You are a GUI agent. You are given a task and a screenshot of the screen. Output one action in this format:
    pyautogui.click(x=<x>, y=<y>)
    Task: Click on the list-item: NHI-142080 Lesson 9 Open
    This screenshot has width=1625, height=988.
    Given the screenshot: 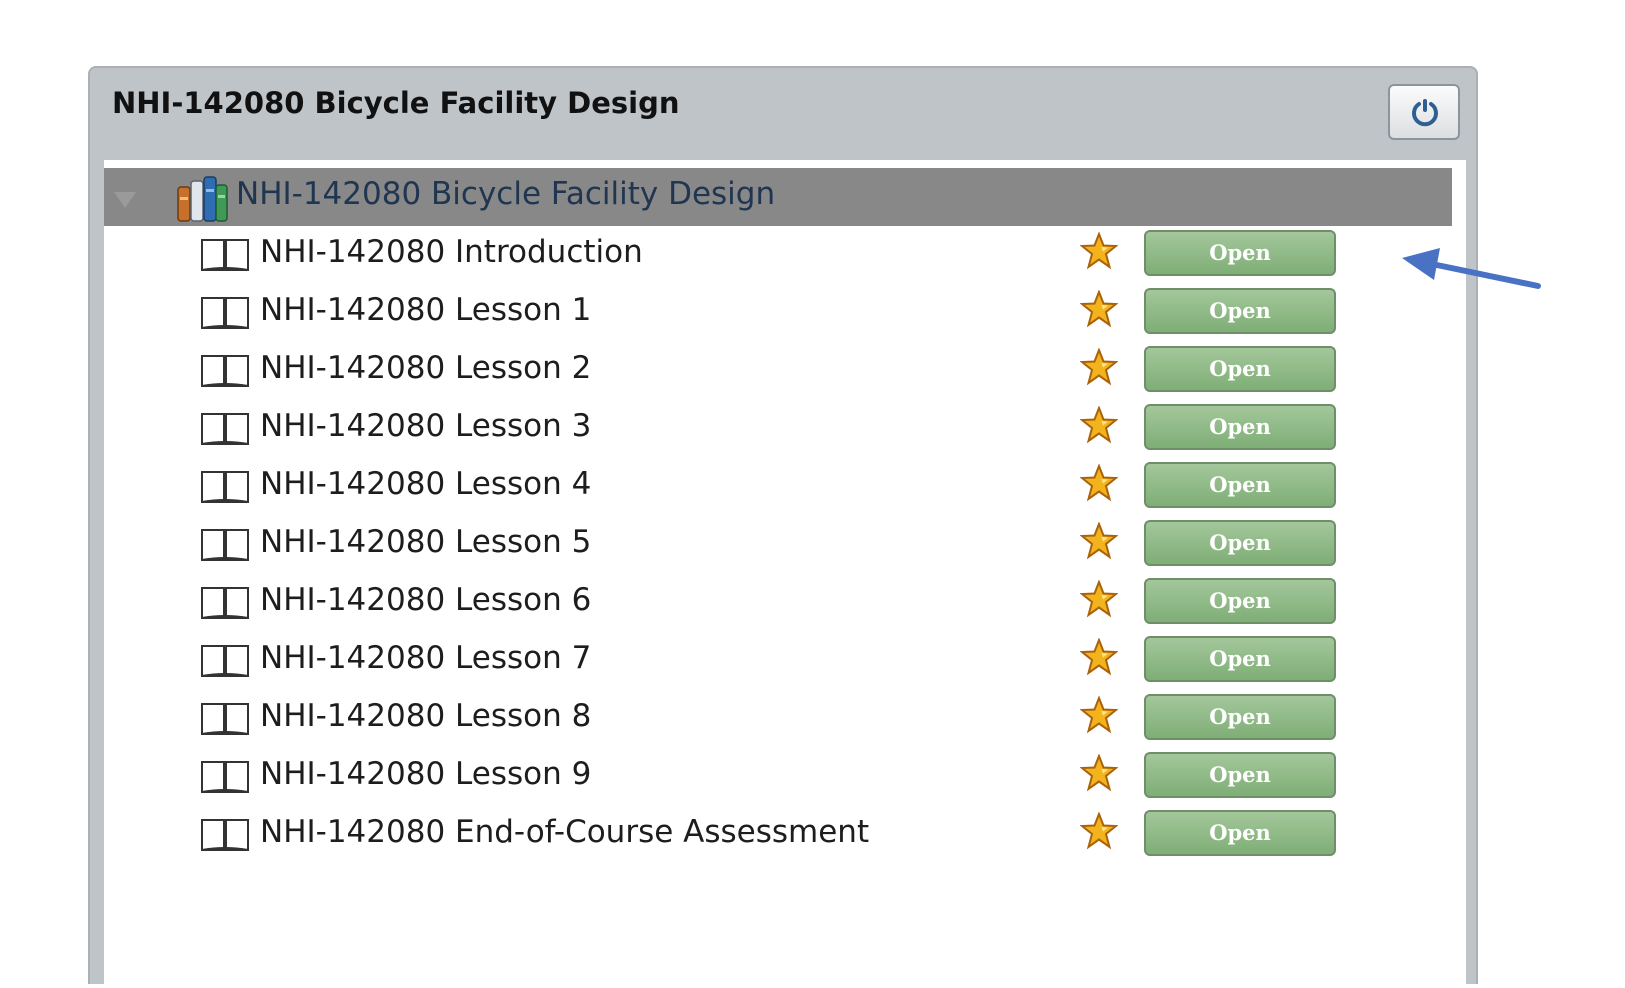 What is the action you would take?
    pyautogui.click(x=778, y=777)
    